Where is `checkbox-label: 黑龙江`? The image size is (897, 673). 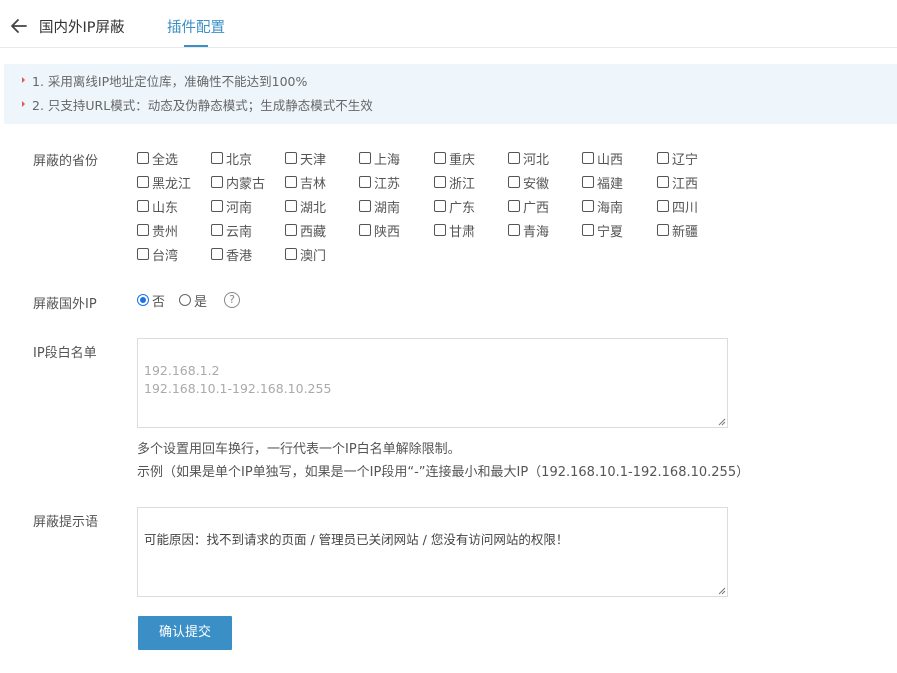 checkbox-label: 黑龙江 is located at coordinates (172, 184).